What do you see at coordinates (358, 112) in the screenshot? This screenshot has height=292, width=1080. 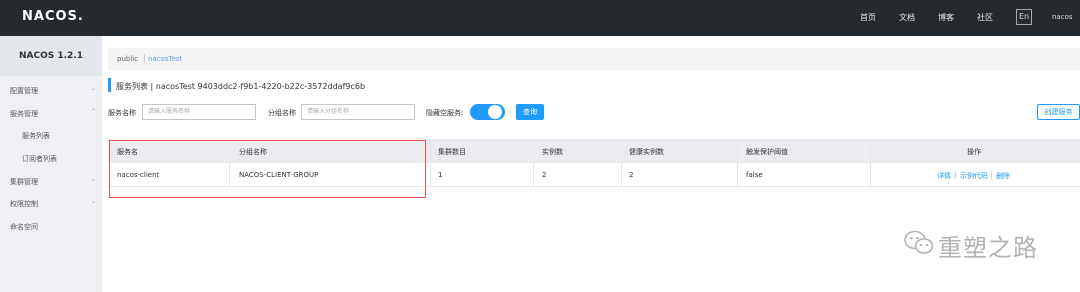 I see `group-name-input: 请输入分组名称` at bounding box center [358, 112].